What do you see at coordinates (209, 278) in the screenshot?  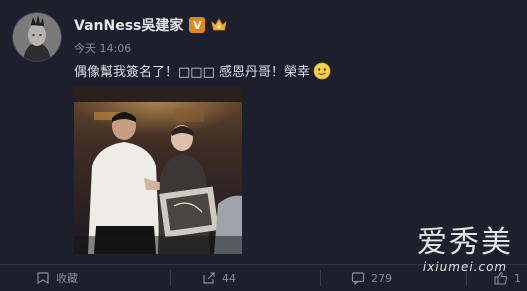 I see `repost-icon` at bounding box center [209, 278].